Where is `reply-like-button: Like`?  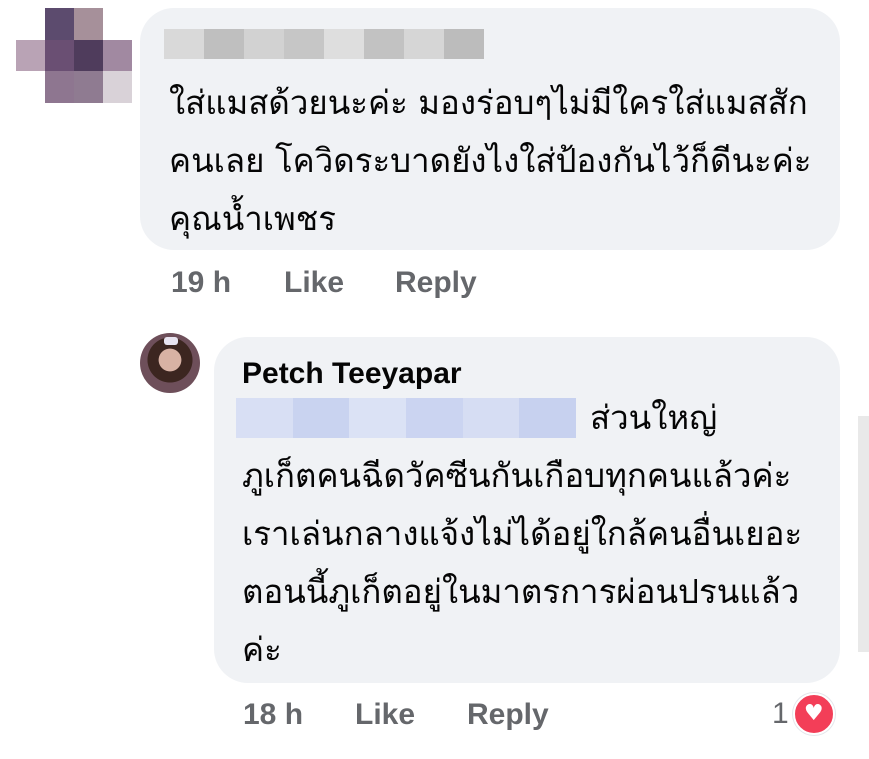 reply-like-button: Like is located at coordinates (385, 715).